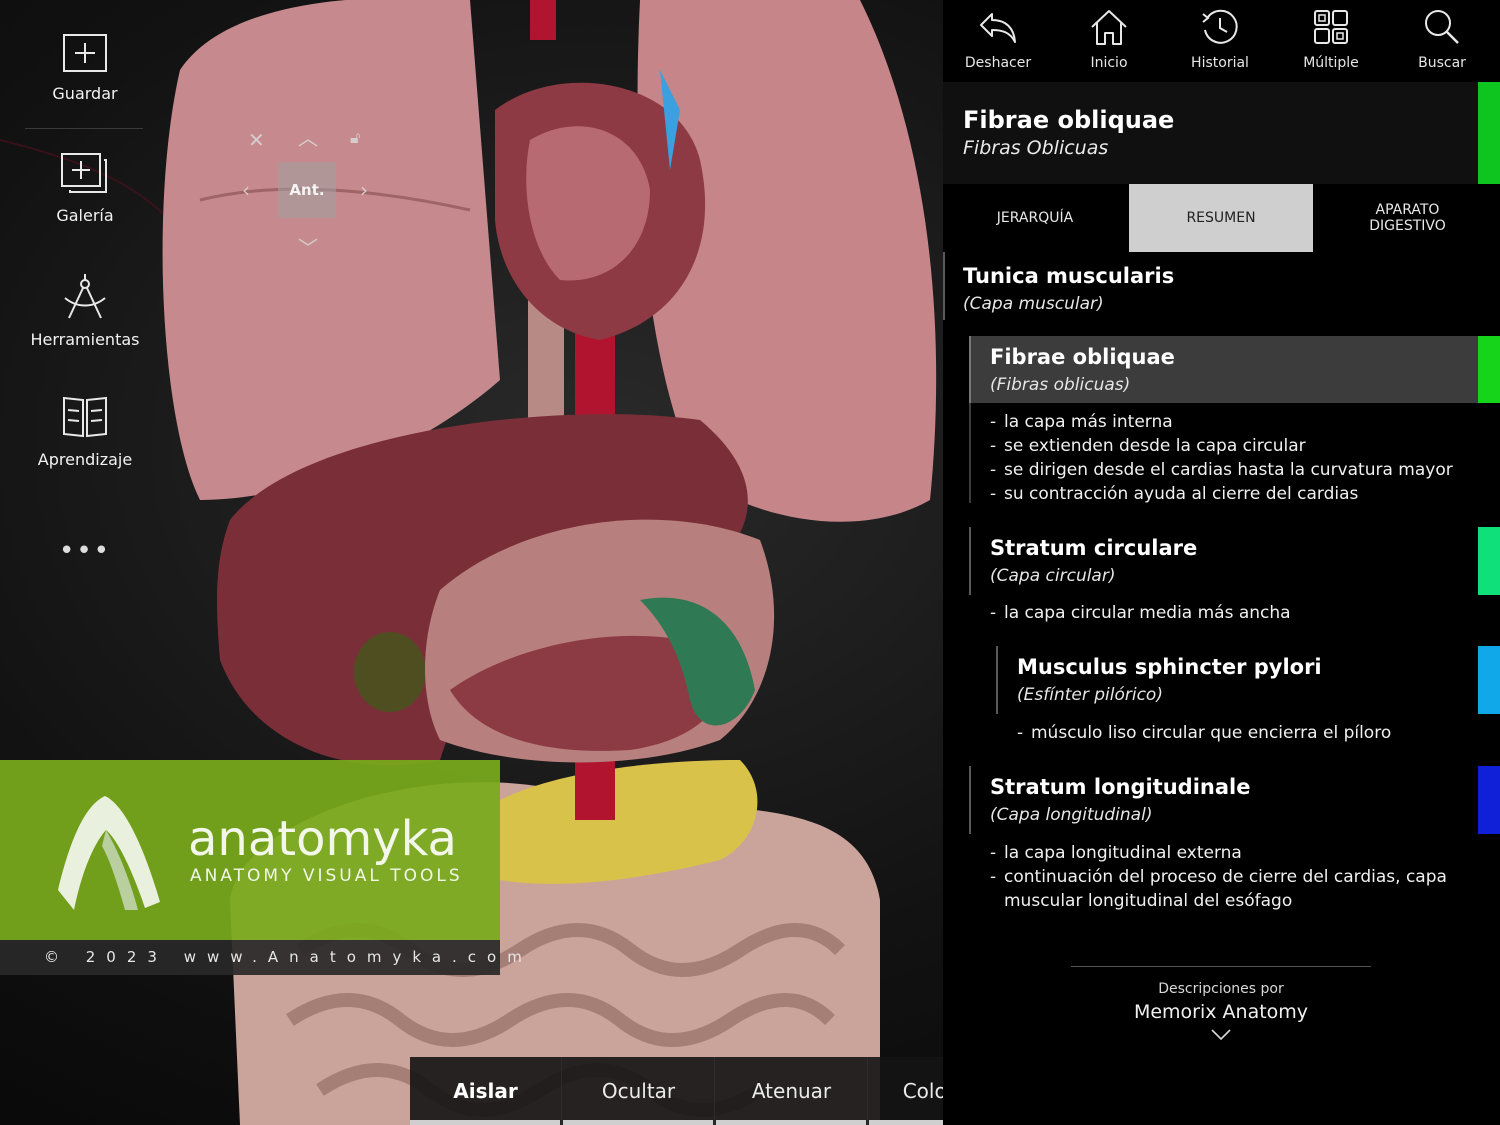  I want to click on history-button: Historial, so click(1220, 39).